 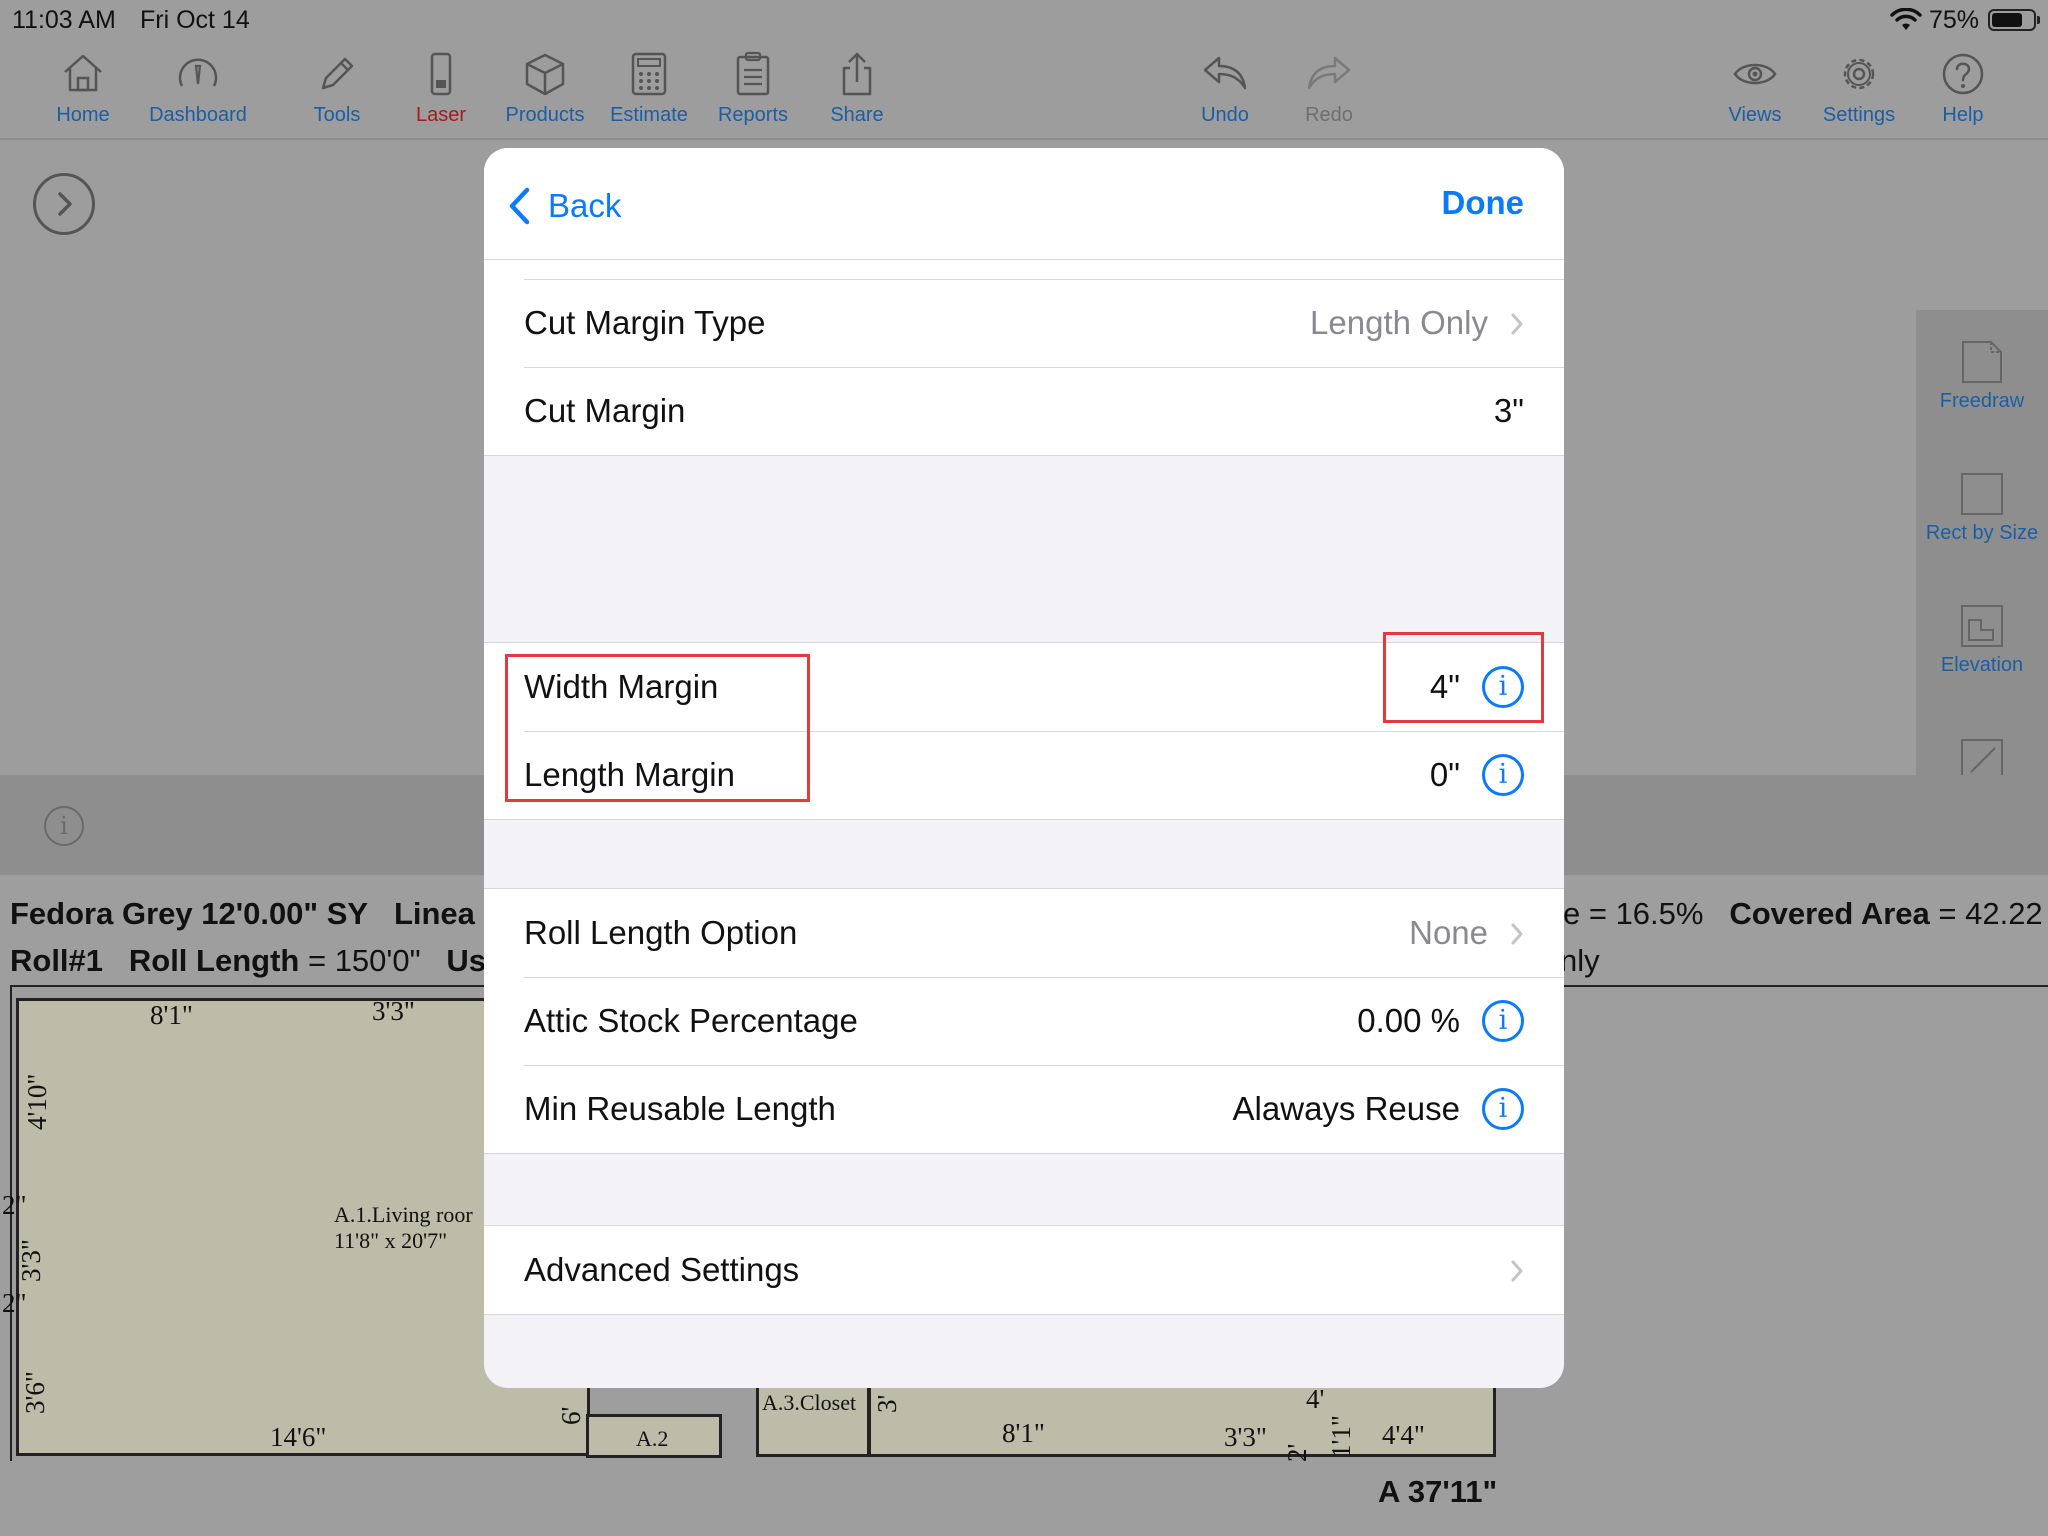 I want to click on rect-by-size-tool: Rect by Size, so click(x=1982, y=508).